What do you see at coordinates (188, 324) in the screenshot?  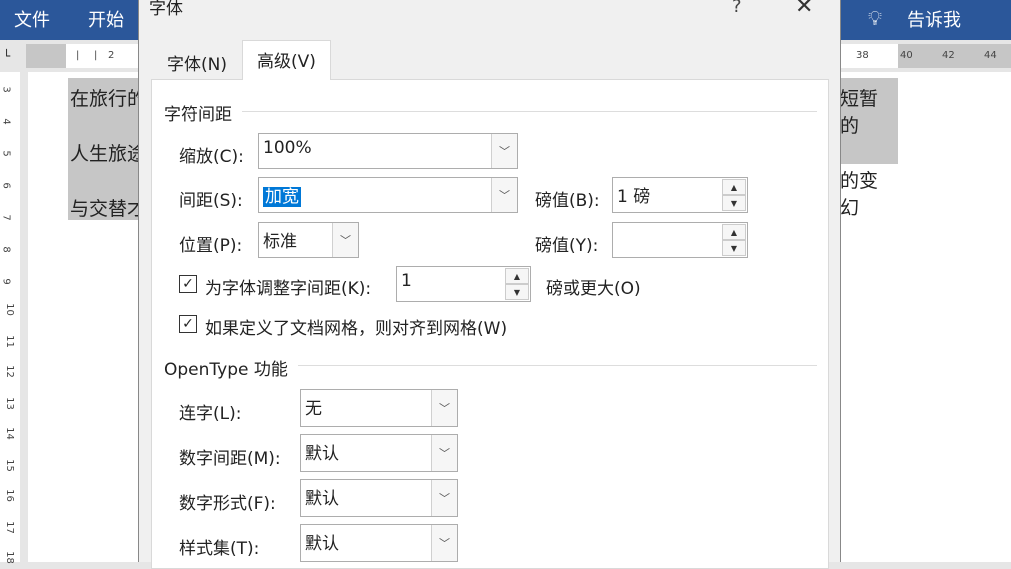 I see `snap-grid-checkbox: ✓` at bounding box center [188, 324].